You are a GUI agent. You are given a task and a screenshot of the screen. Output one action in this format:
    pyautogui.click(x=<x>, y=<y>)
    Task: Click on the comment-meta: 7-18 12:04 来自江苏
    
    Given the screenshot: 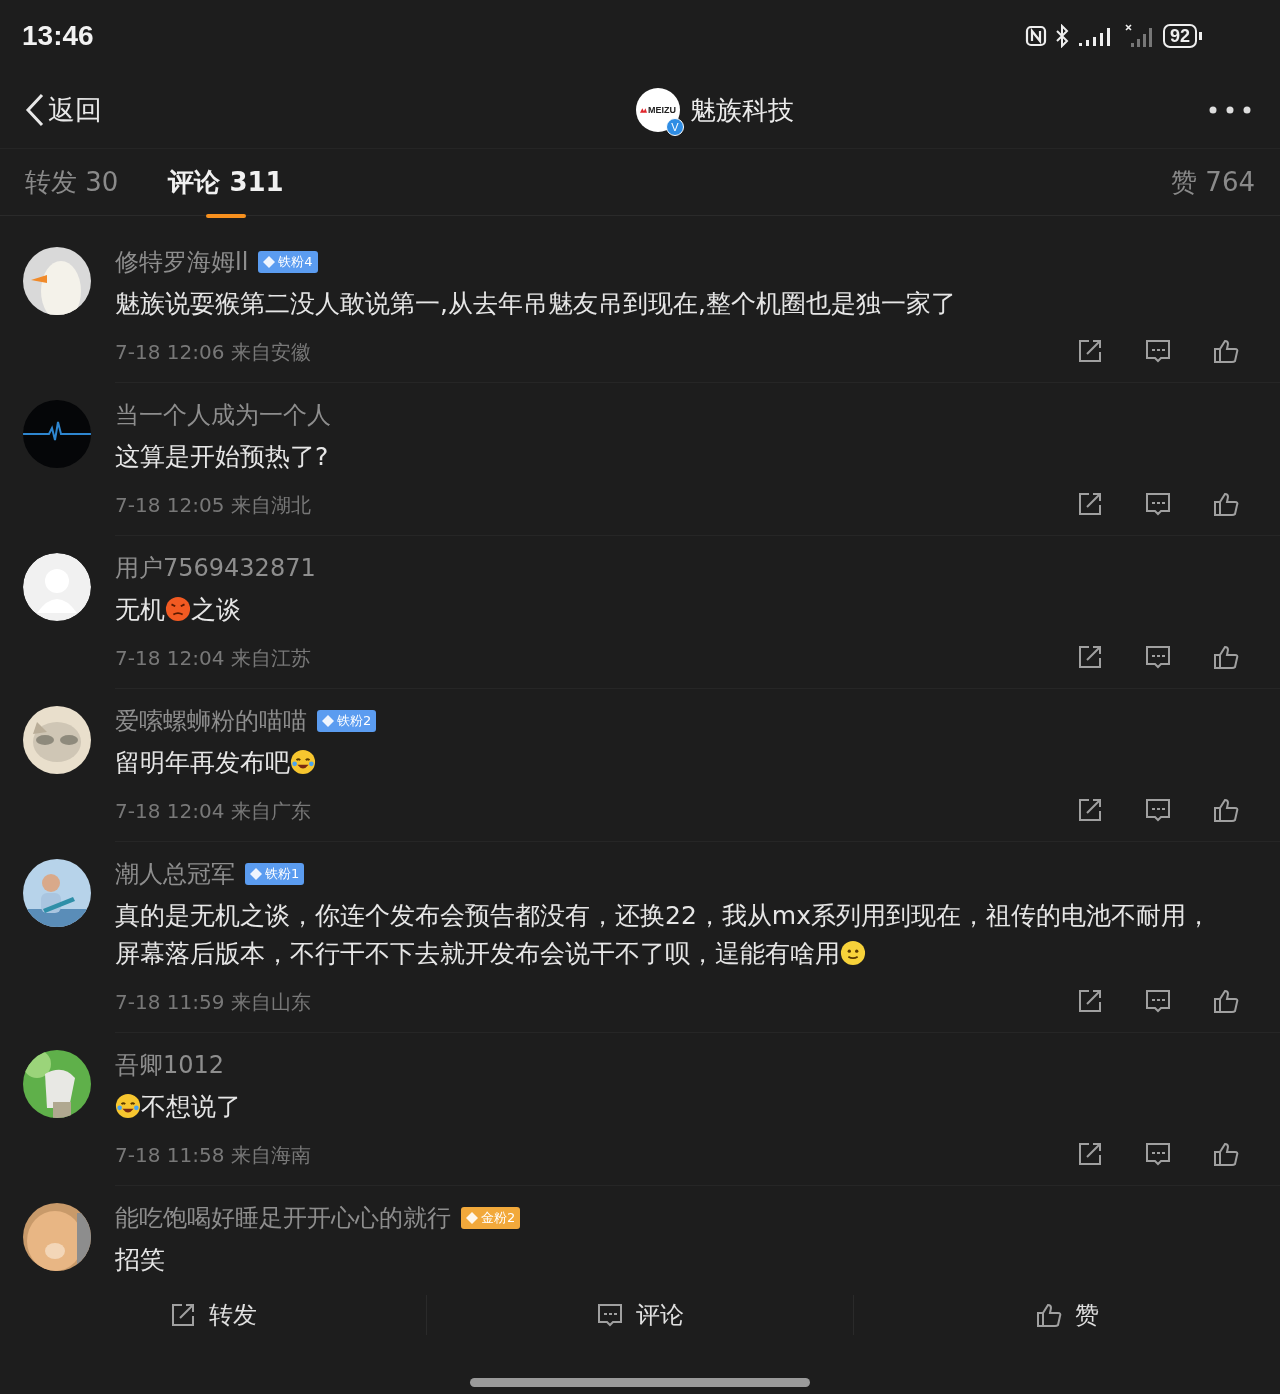 What is the action you would take?
    pyautogui.click(x=213, y=658)
    